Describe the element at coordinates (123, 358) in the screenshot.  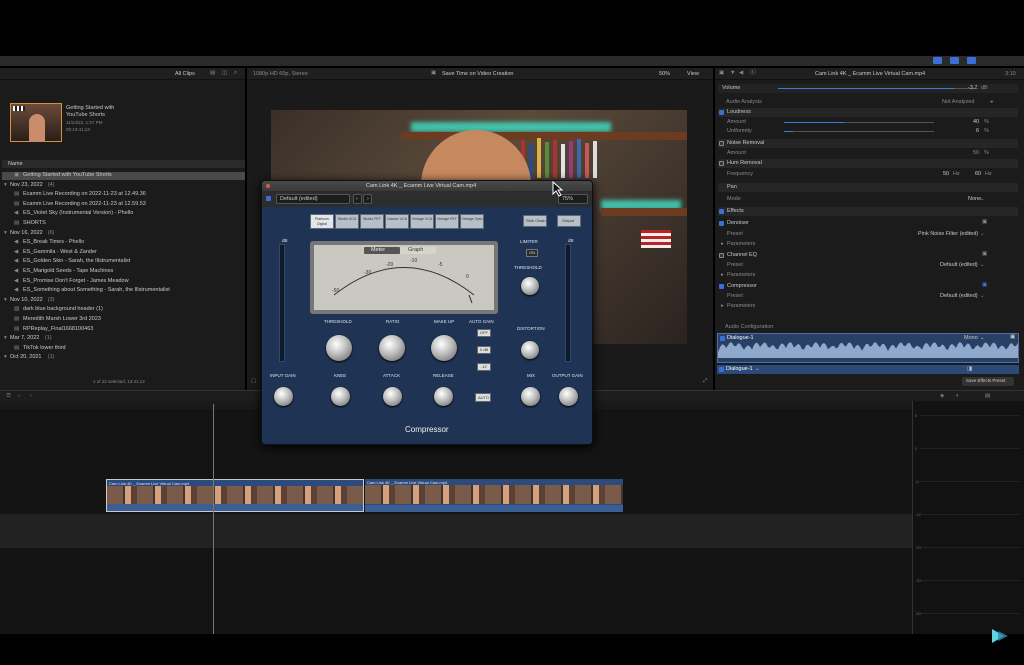
I see `event-group-row: ▾ Oct 20, 2021 (1)` at that location.